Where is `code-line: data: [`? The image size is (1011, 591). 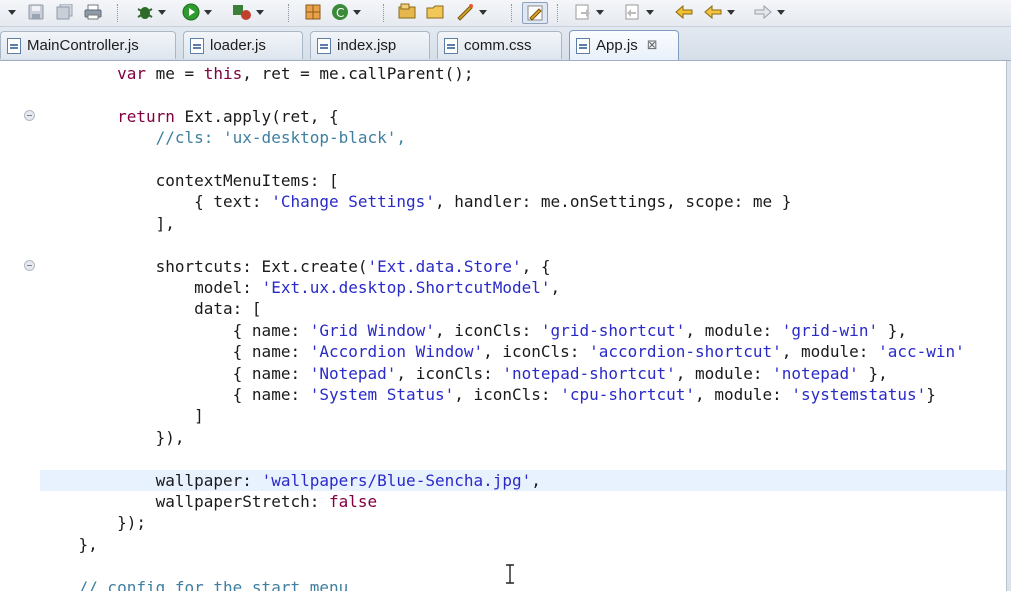 code-line: data: [ is located at coordinates (523, 308).